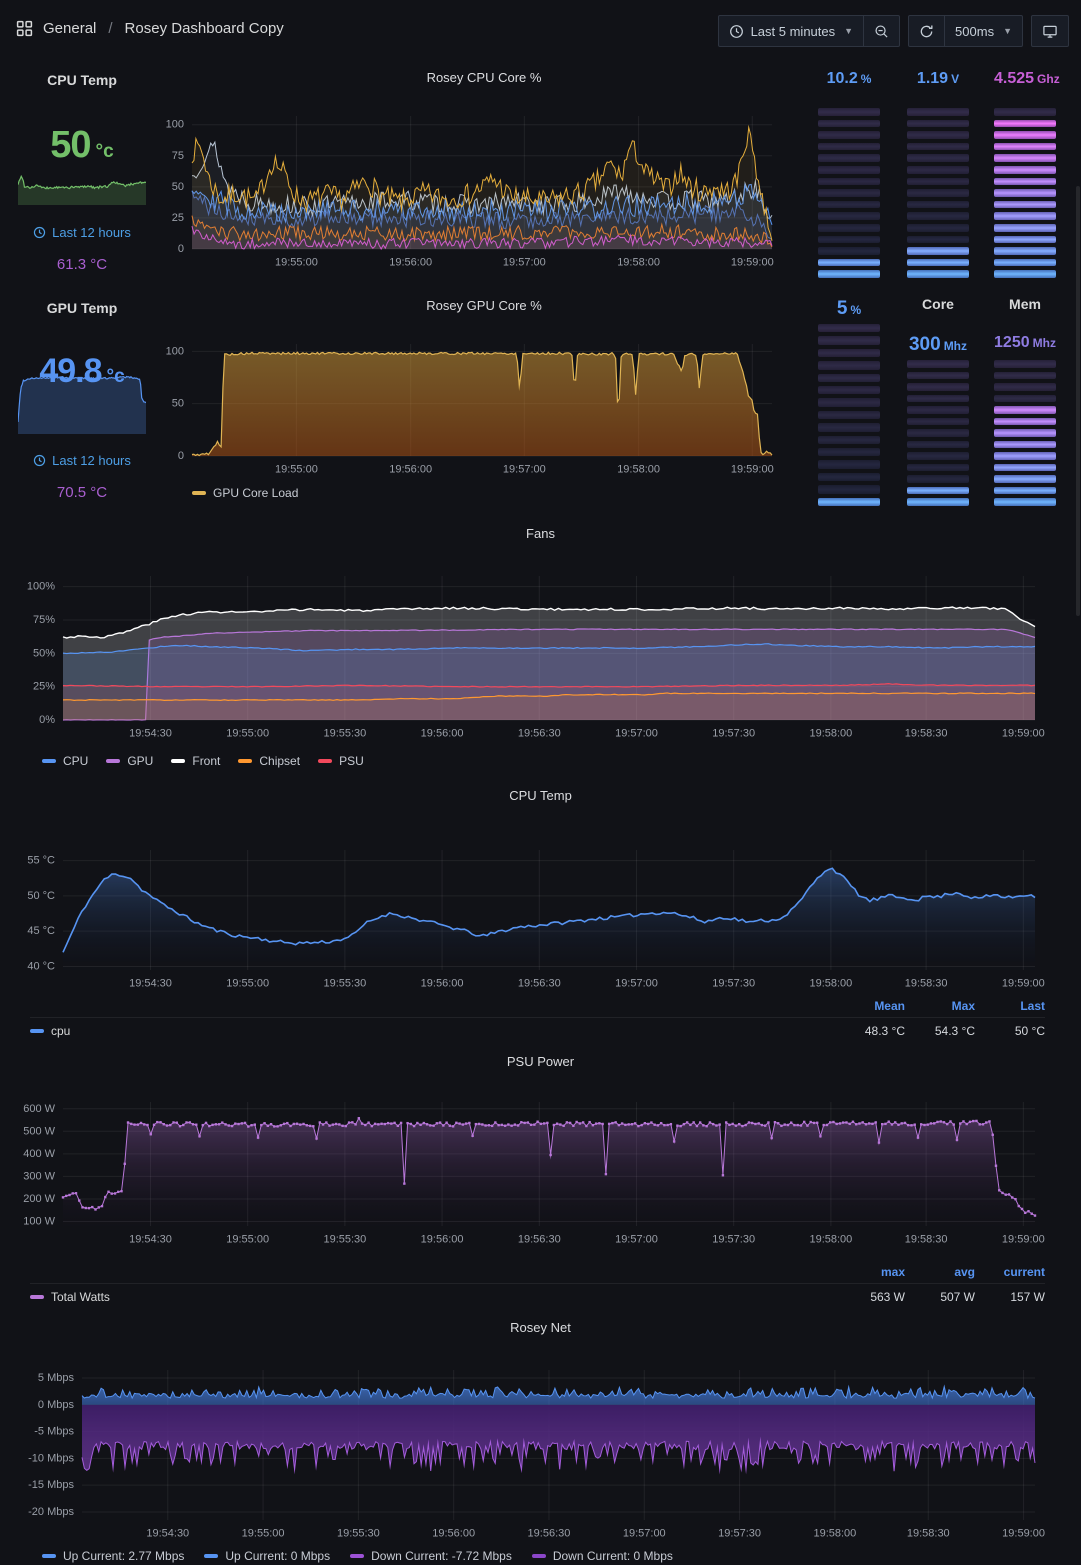  What do you see at coordinates (537, 1028) in the screenshot?
I see `stats-series-row: cpu 48.3 °C 54.3 °C 50 °C` at bounding box center [537, 1028].